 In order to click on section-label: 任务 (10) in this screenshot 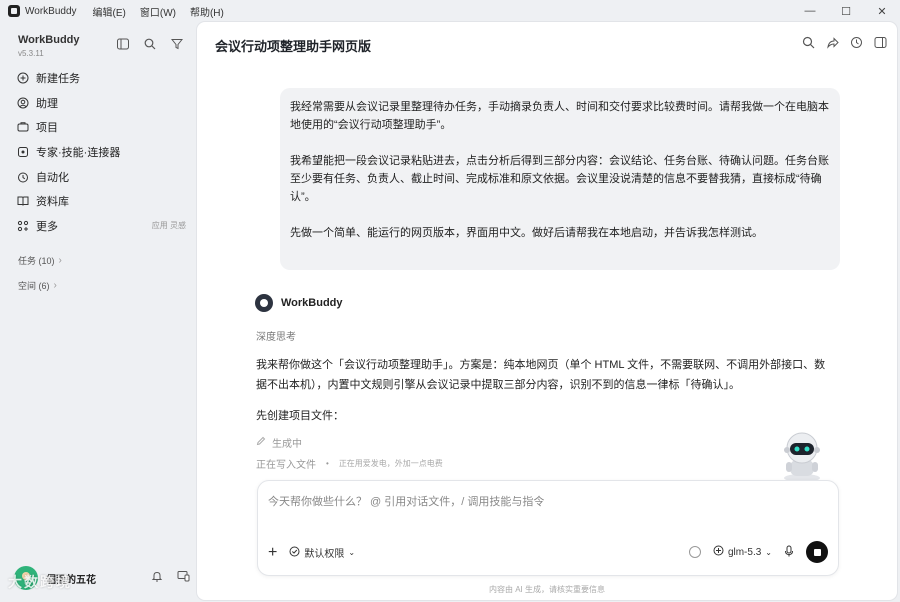, I will do `click(36, 261)`.